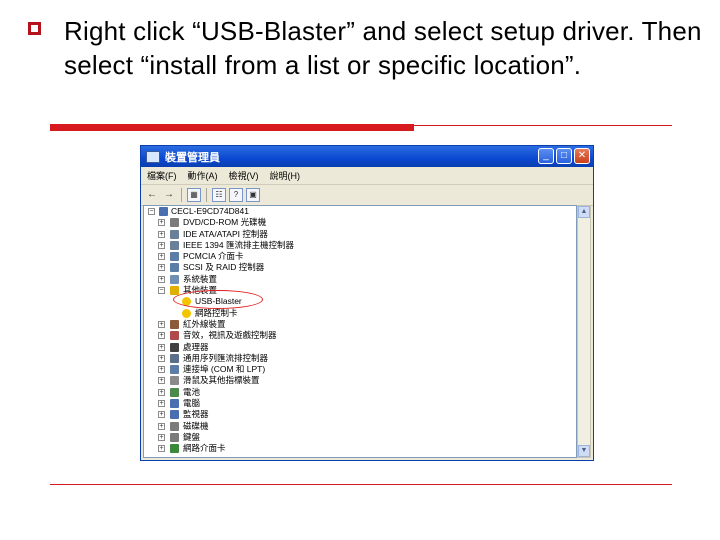 This screenshot has height=540, width=720. What do you see at coordinates (174, 291) in the screenshot?
I see `other-devices-icon` at bounding box center [174, 291].